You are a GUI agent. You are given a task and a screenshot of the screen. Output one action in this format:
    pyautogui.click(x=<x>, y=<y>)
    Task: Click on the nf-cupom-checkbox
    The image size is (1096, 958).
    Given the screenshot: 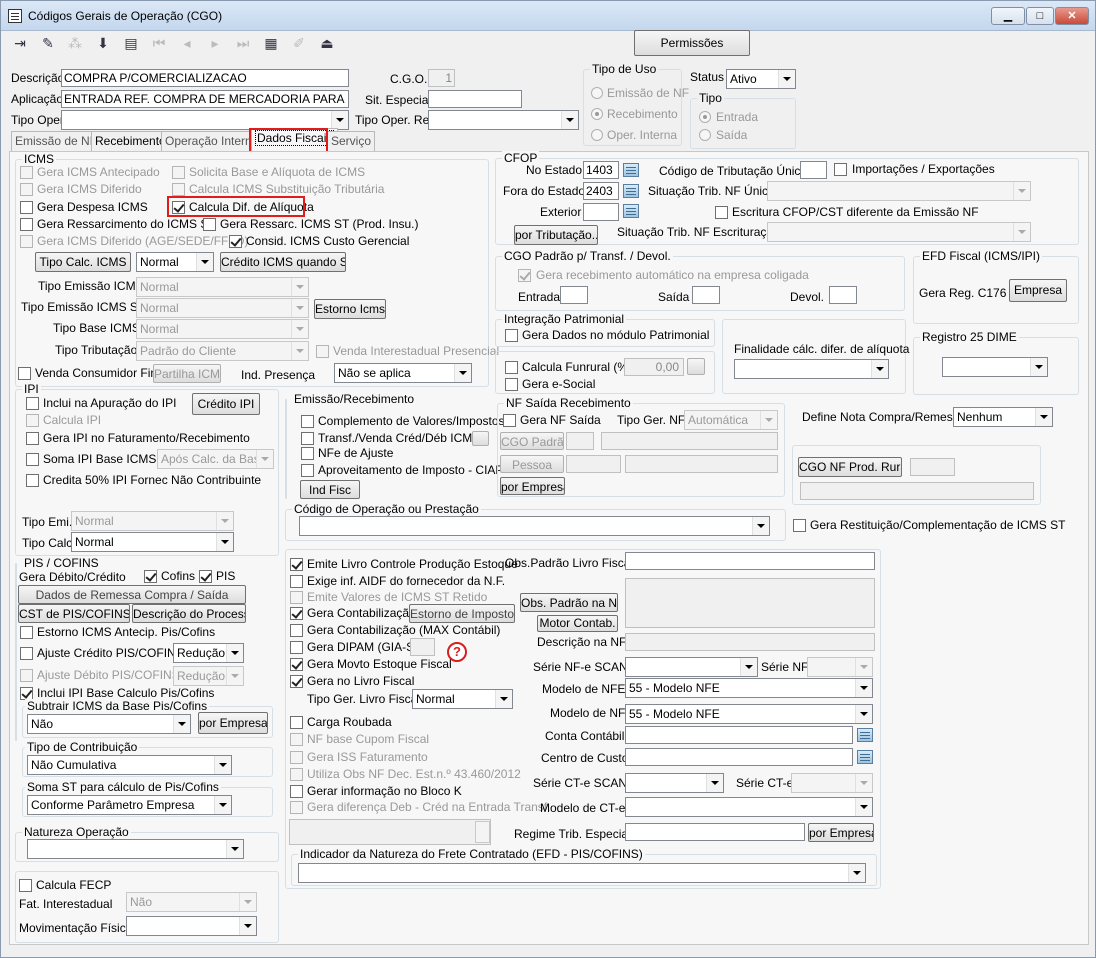 What is the action you would take?
    pyautogui.click(x=296, y=739)
    